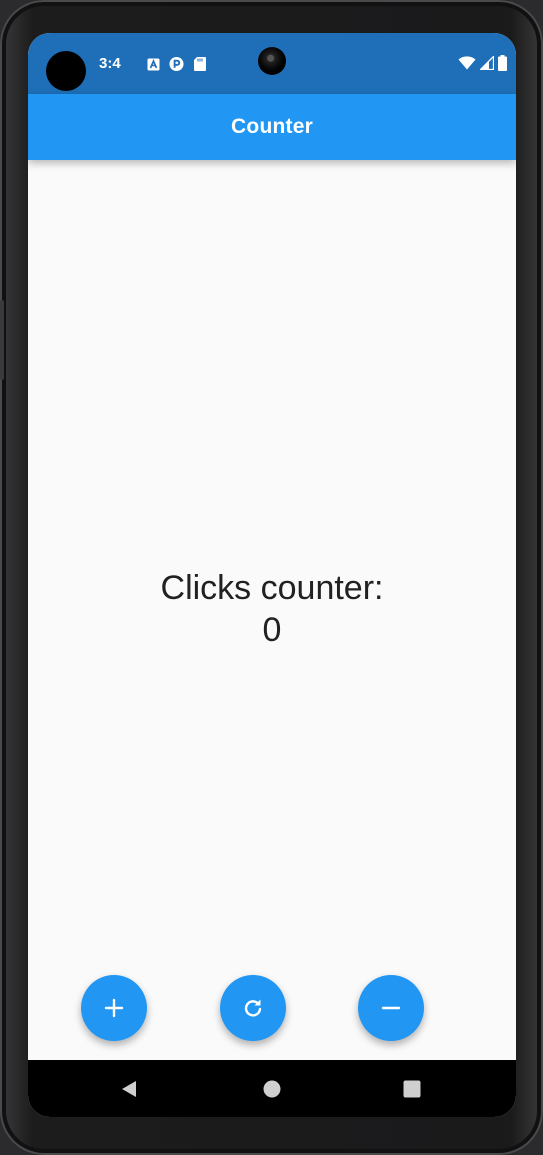 This screenshot has height=1155, width=543. Describe the element at coordinates (467, 65) in the screenshot. I see `wifi-icon` at that location.